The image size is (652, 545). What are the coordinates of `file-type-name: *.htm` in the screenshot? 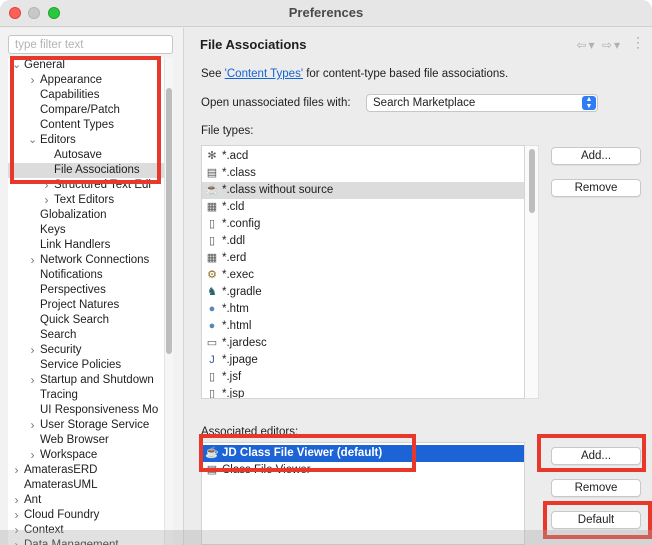 It's located at (235, 309).